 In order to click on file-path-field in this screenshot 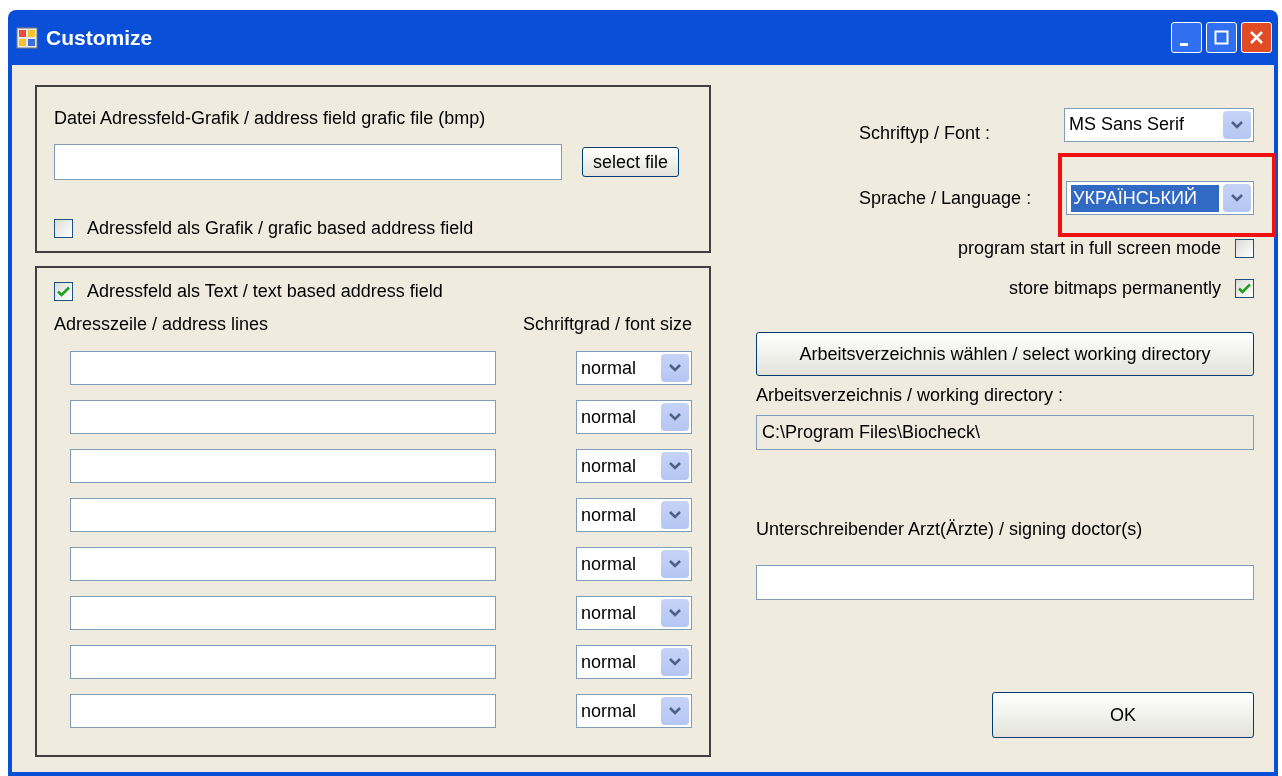, I will do `click(308, 162)`.